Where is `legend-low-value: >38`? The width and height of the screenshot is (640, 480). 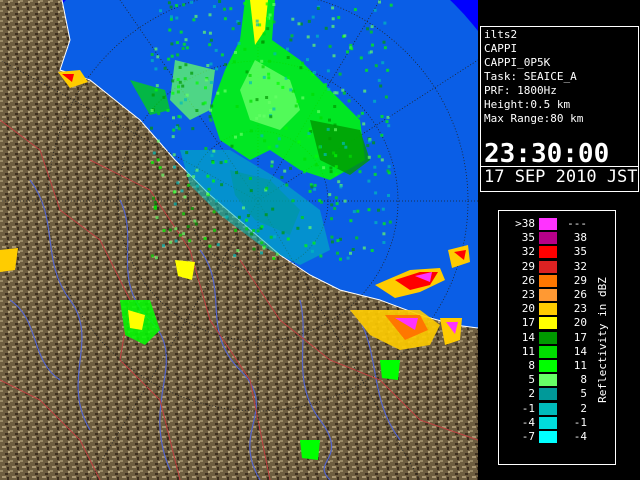
legend-low-value: >38 is located at coordinates (525, 223).